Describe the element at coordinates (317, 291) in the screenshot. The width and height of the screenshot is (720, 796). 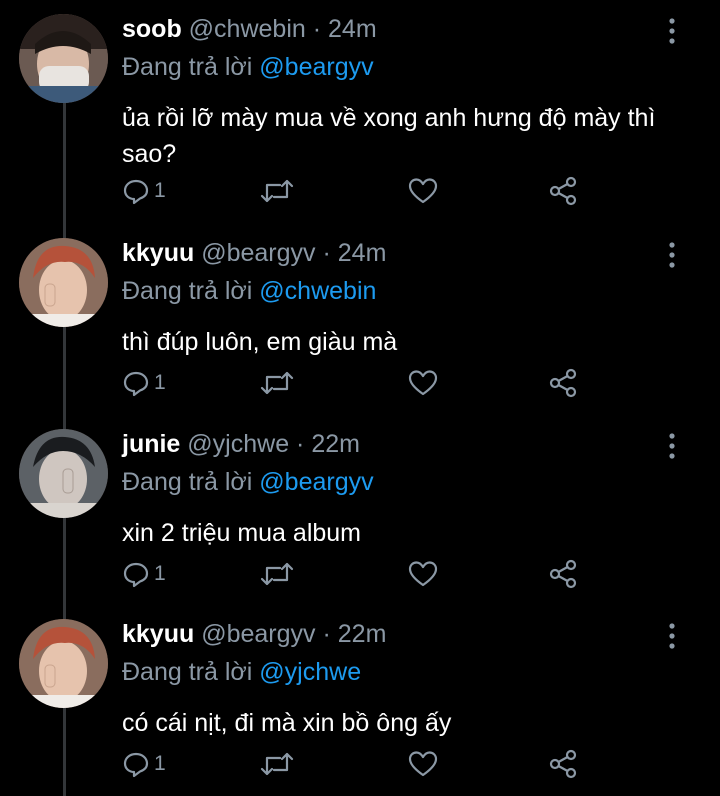
I see `mention-link: @chwebin` at that location.